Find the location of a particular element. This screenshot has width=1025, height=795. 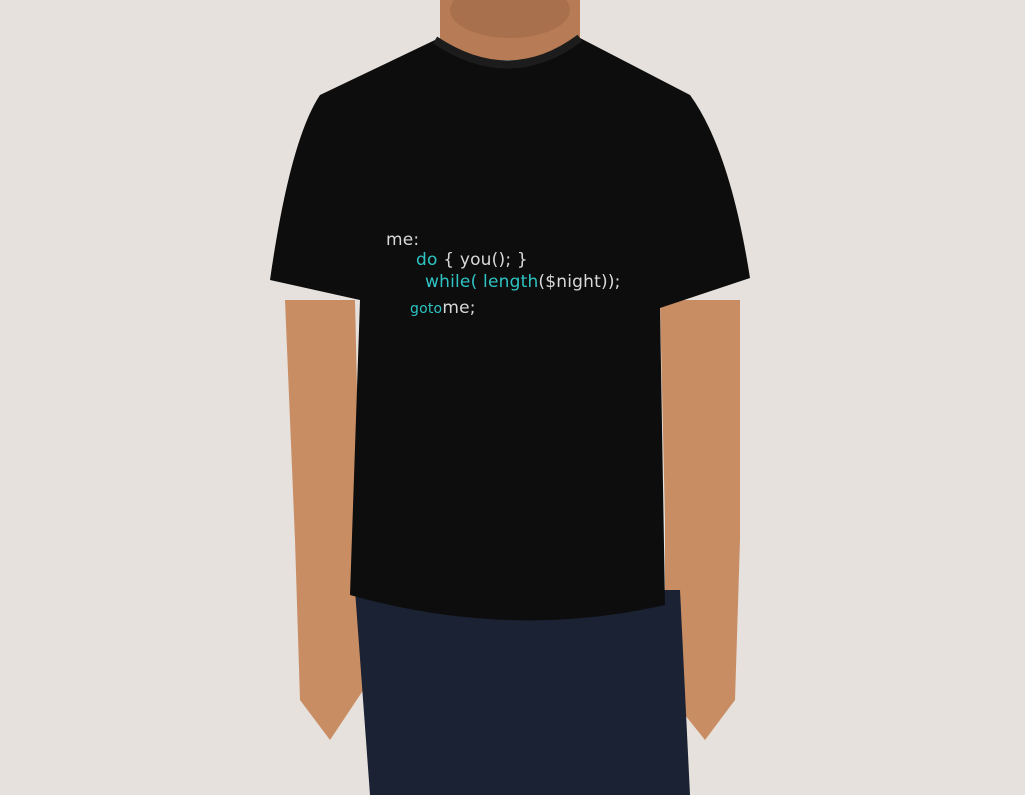

print-line-2: do { you(); } is located at coordinates (472, 260).